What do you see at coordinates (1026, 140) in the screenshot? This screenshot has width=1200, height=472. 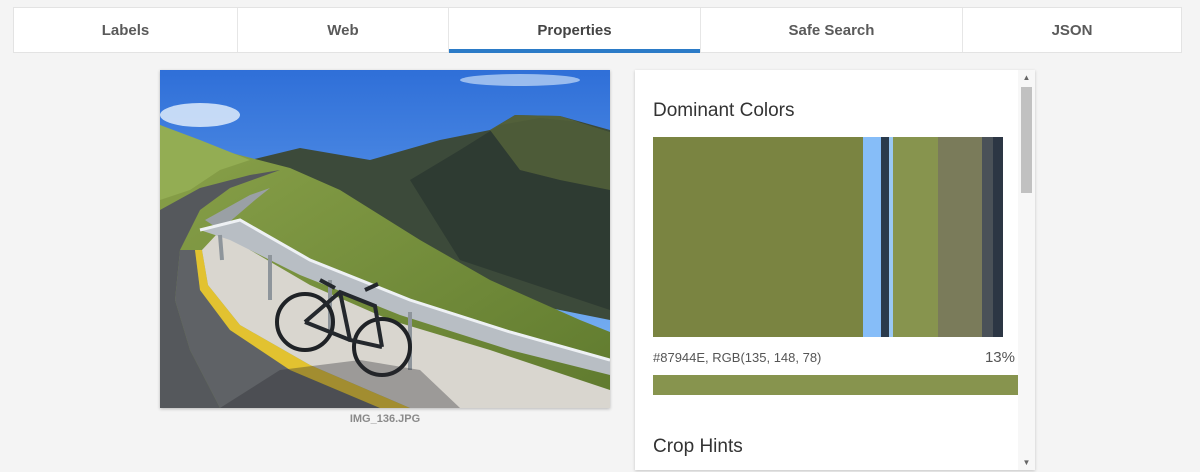 I see `scroll-thumb` at bounding box center [1026, 140].